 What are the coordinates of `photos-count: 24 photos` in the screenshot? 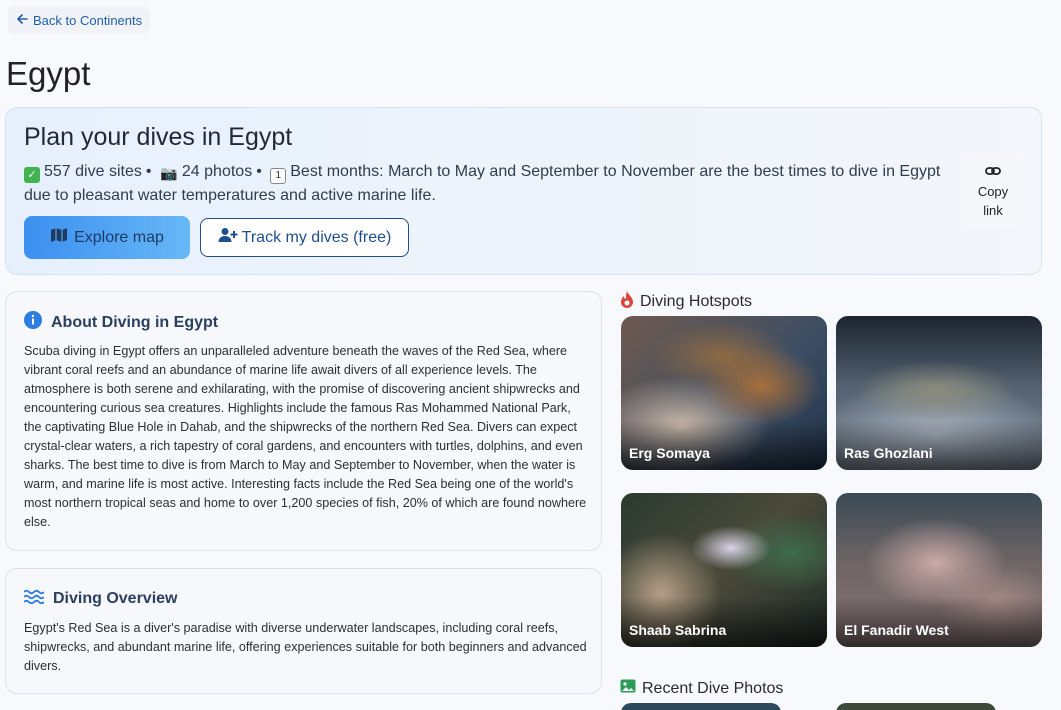 It's located at (217, 171).